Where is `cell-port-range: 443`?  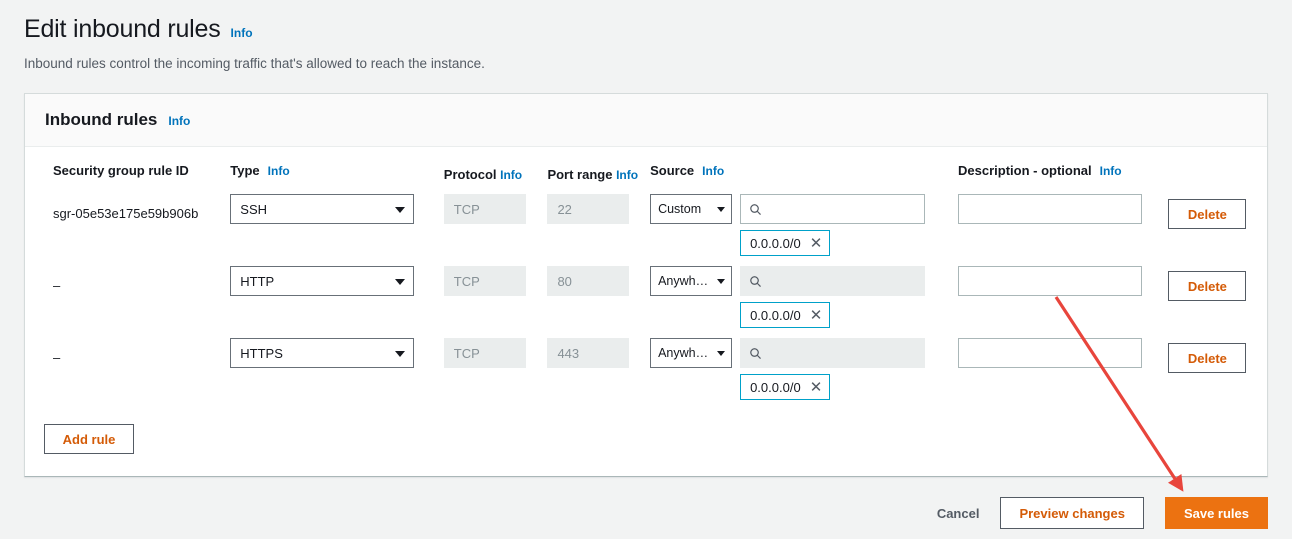 cell-port-range: 443 is located at coordinates (598, 374).